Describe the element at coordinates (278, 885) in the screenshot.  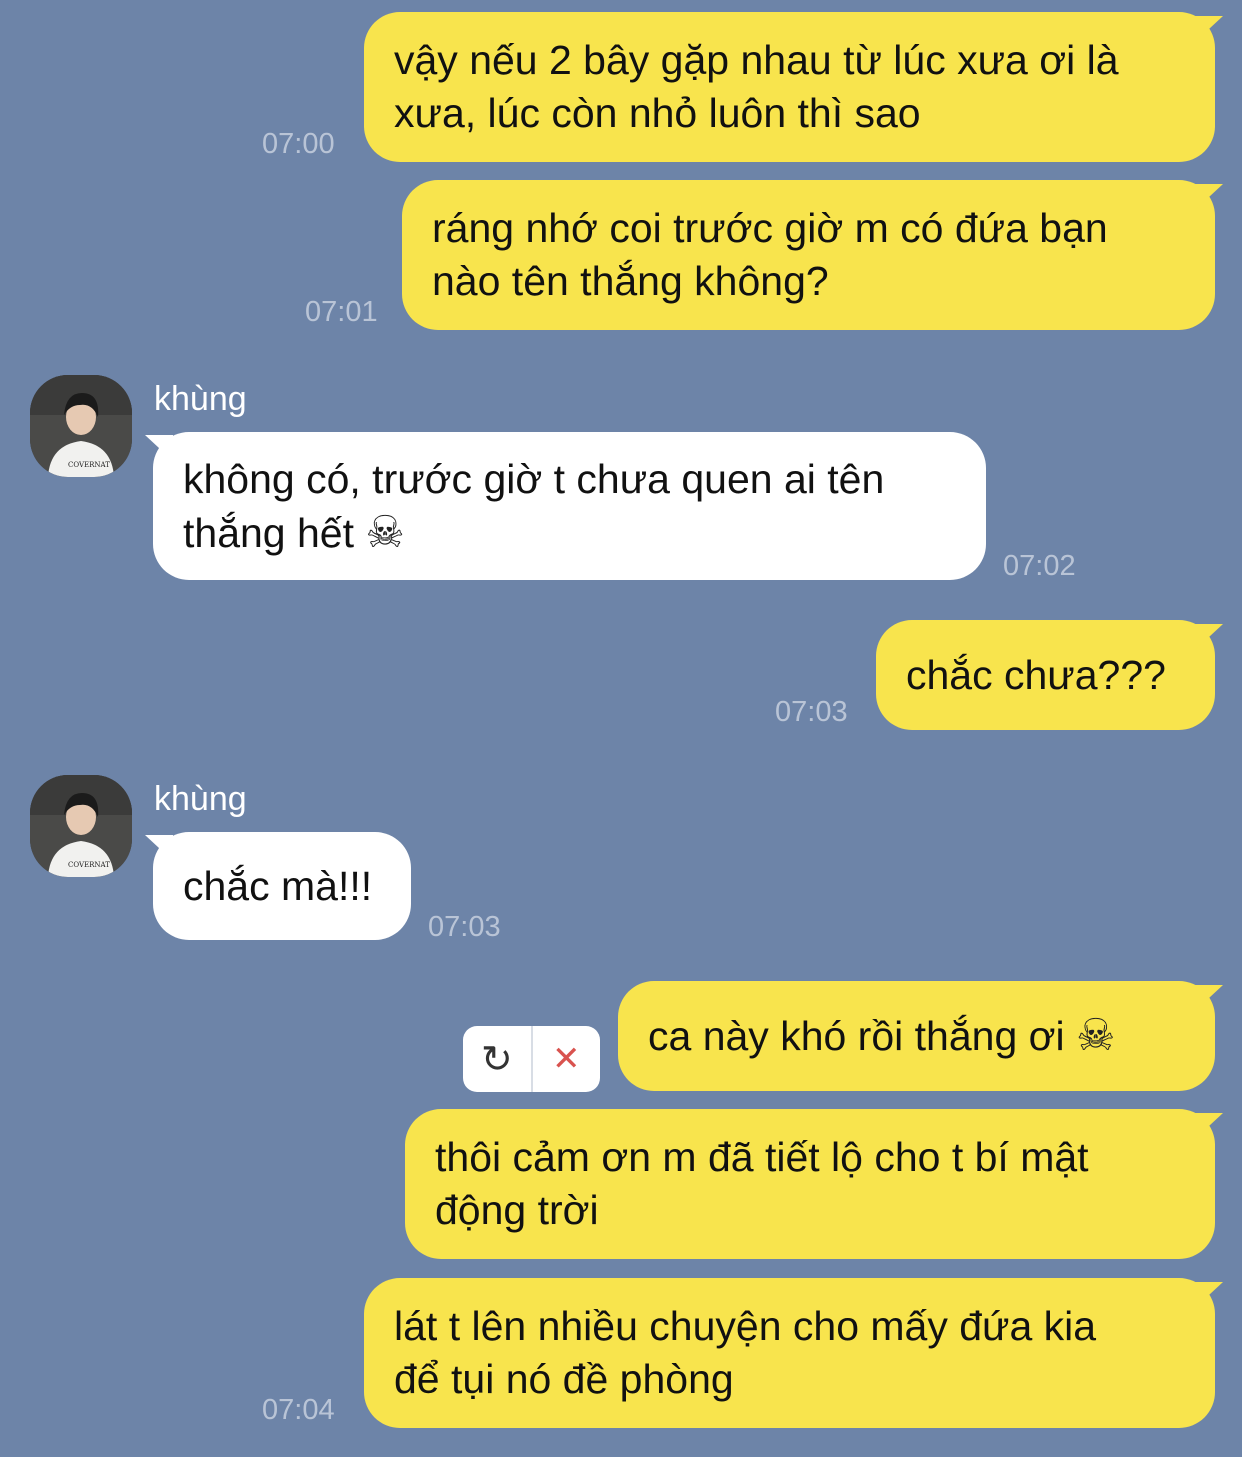
I see `message-text: chắc mà!!!` at that location.